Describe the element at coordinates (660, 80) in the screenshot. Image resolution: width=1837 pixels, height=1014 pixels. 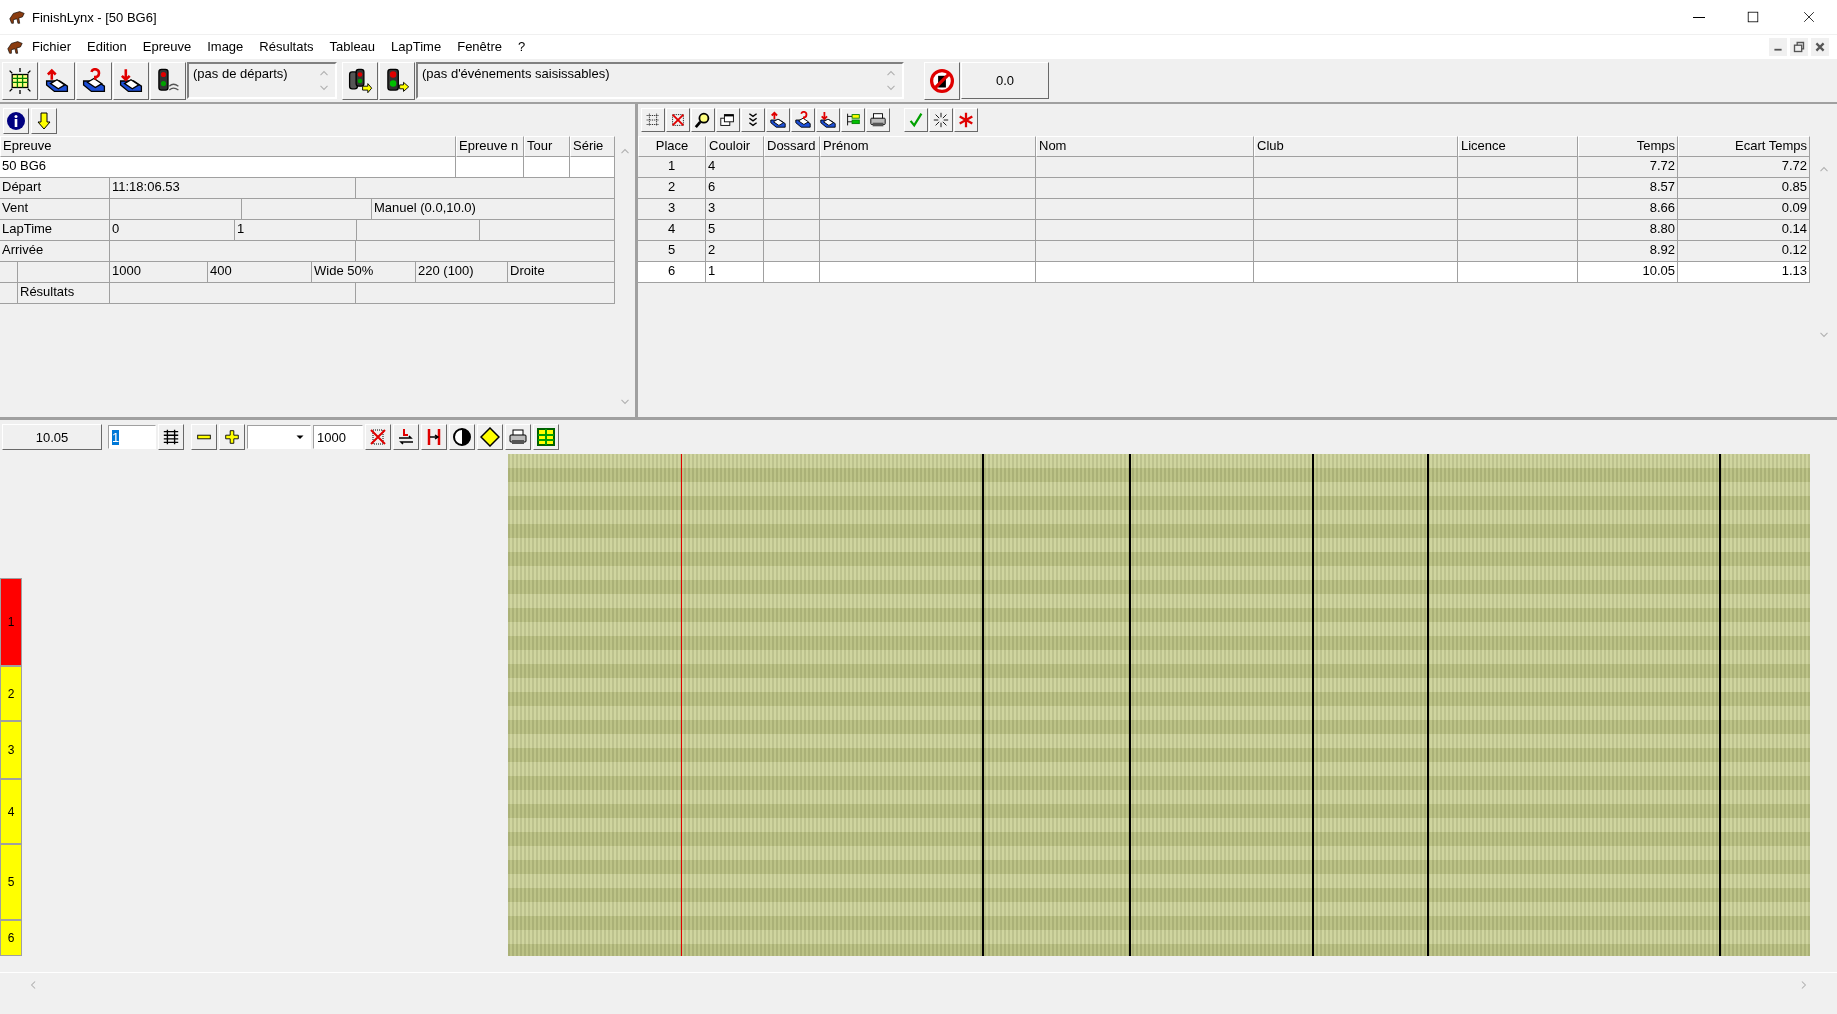
I see `event-list: (pas d'événements saisissables)` at that location.